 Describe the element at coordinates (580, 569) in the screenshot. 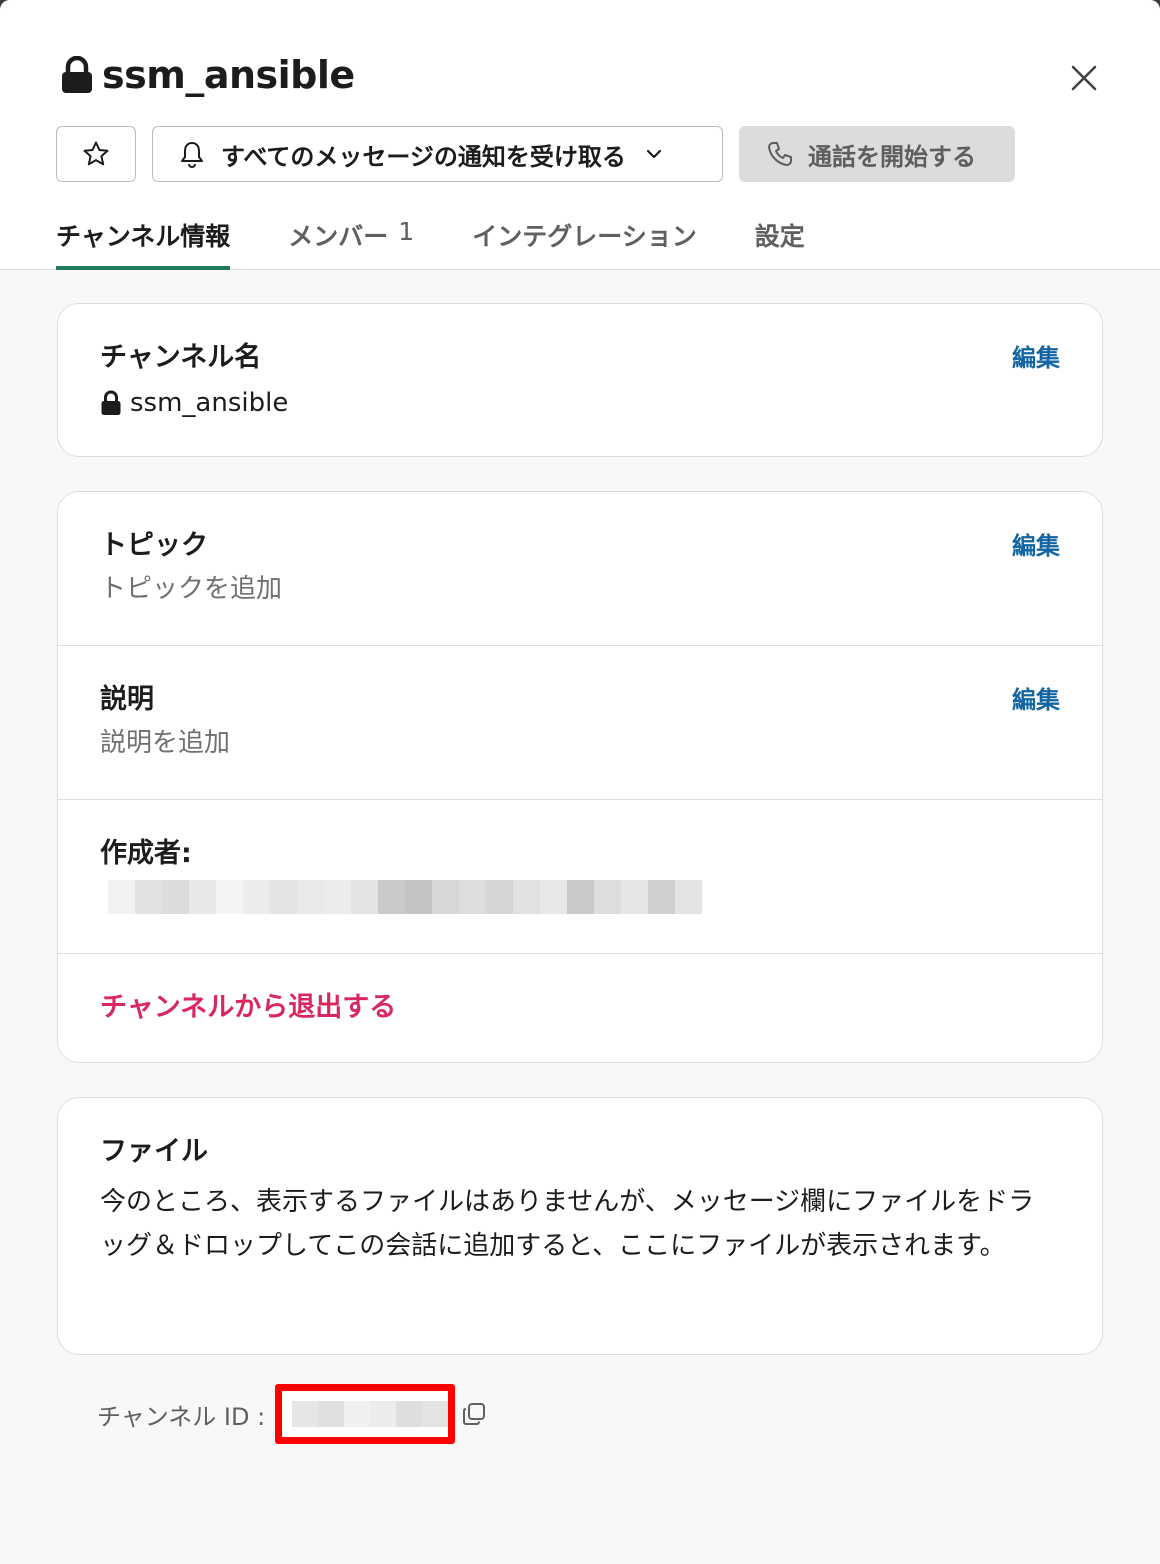

I see `topic-section: トピック トピックを追加 編集` at that location.